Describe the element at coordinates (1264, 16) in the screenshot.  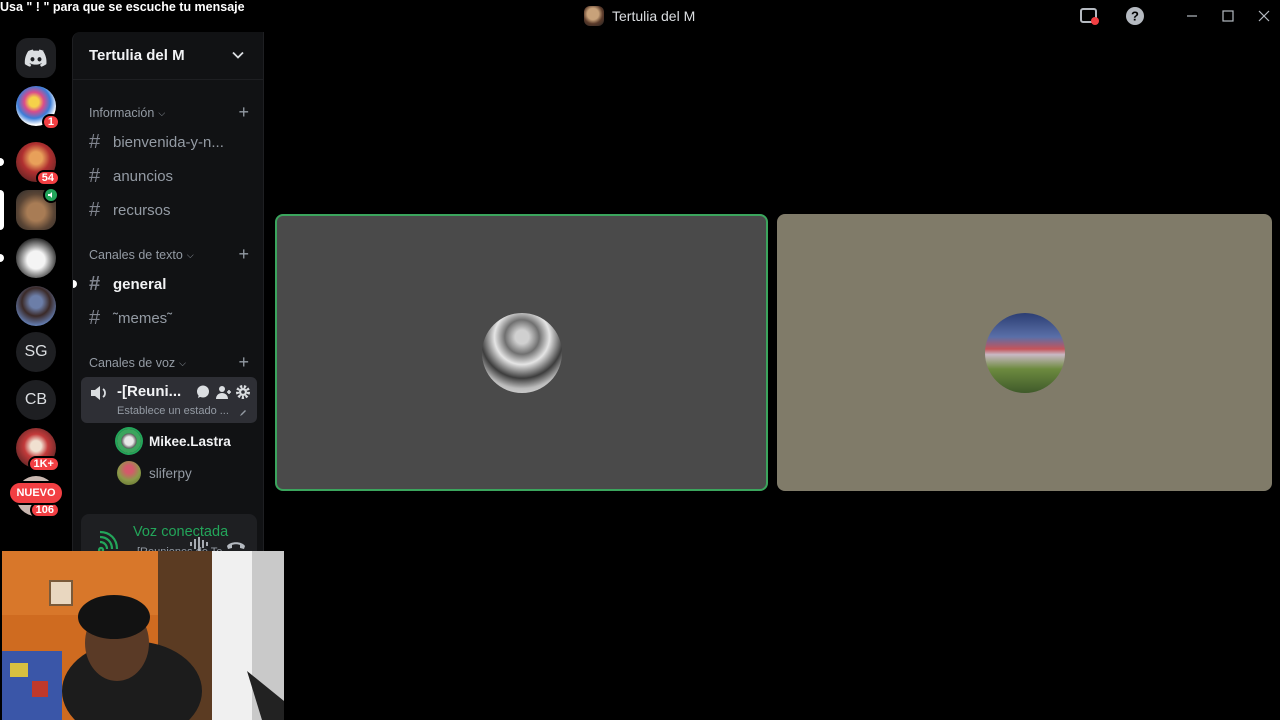
I see `close-icon` at that location.